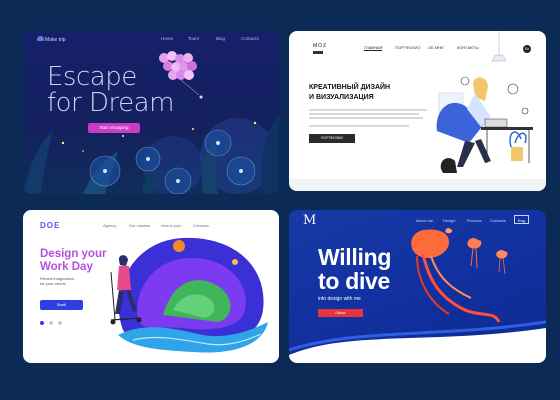 Image resolution: width=560 pixels, height=400 pixels. I want to click on nav-item-design: Design, so click(449, 220).